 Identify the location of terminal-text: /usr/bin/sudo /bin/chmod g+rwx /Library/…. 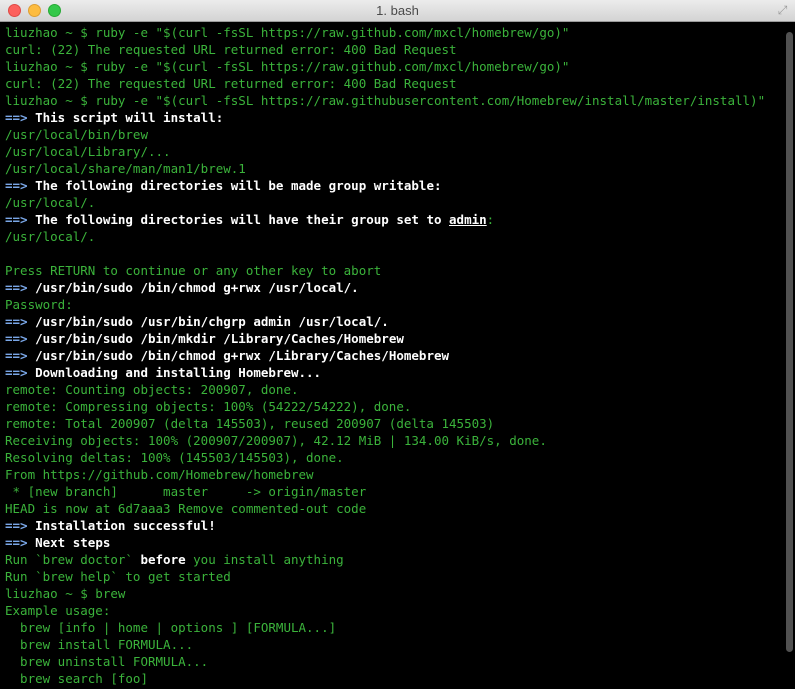
(242, 355).